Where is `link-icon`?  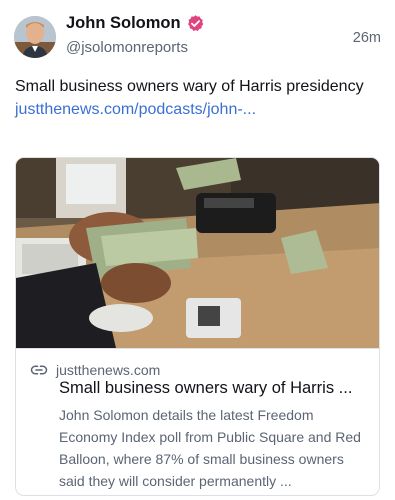 link-icon is located at coordinates (39, 370).